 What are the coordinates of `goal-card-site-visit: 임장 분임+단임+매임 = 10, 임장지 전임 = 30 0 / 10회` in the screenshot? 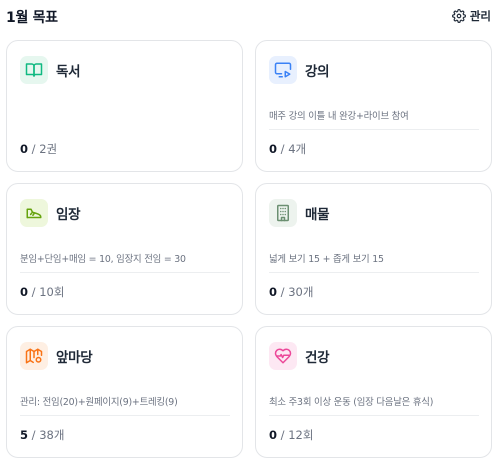 It's located at (124, 249).